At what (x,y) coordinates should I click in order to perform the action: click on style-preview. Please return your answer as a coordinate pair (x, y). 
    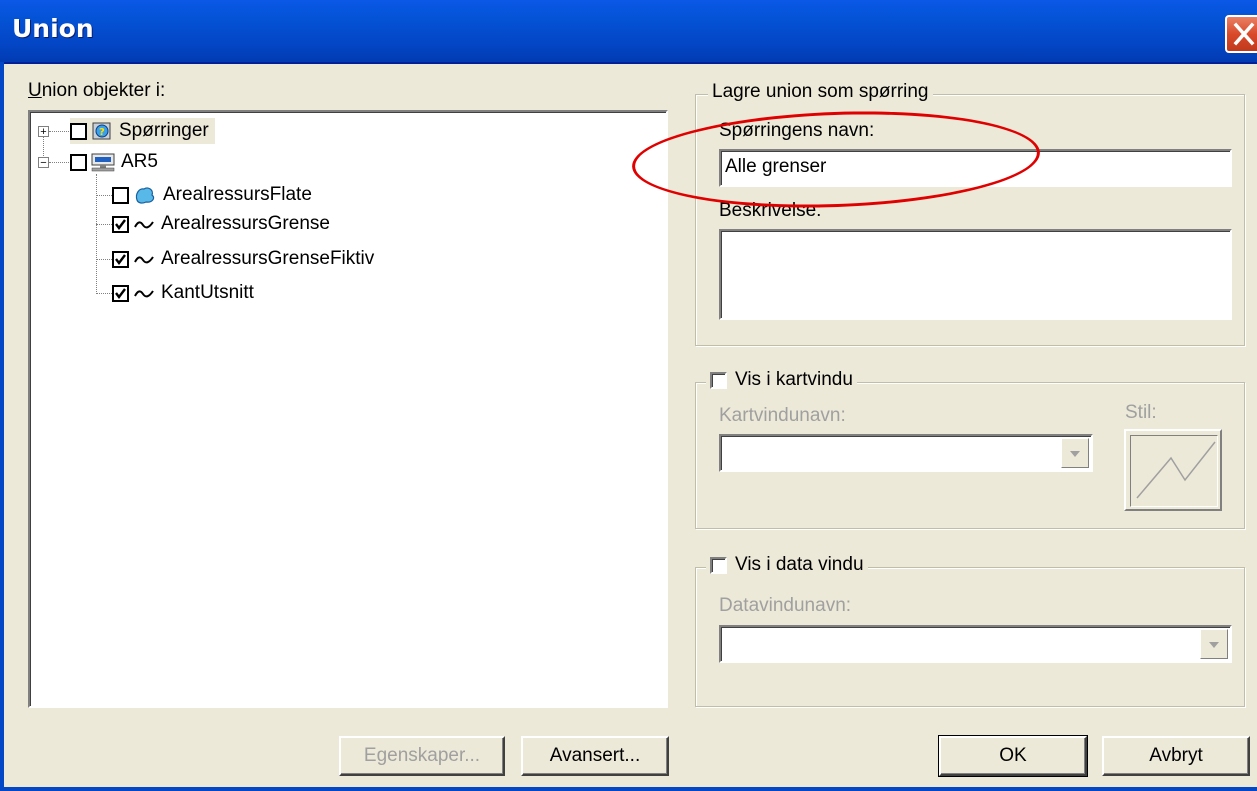
    Looking at the image, I should click on (1174, 471).